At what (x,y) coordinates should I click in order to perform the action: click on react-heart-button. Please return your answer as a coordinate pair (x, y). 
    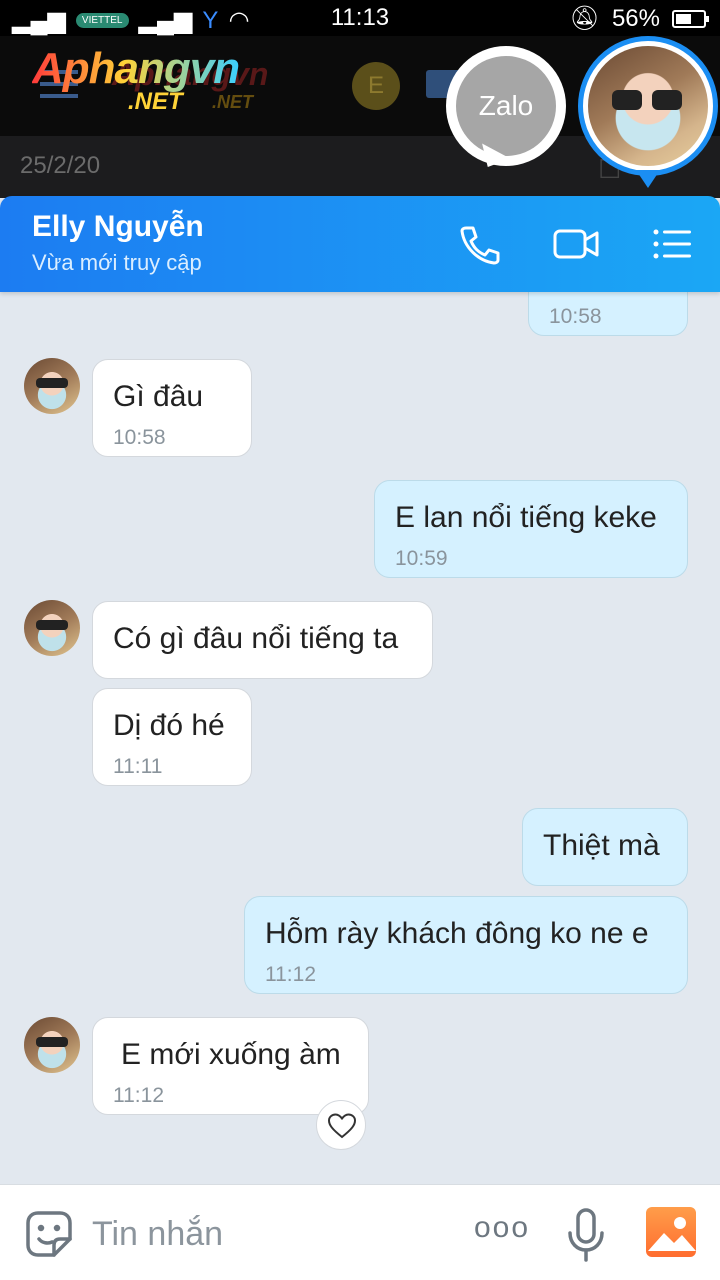
    Looking at the image, I should click on (341, 1125).